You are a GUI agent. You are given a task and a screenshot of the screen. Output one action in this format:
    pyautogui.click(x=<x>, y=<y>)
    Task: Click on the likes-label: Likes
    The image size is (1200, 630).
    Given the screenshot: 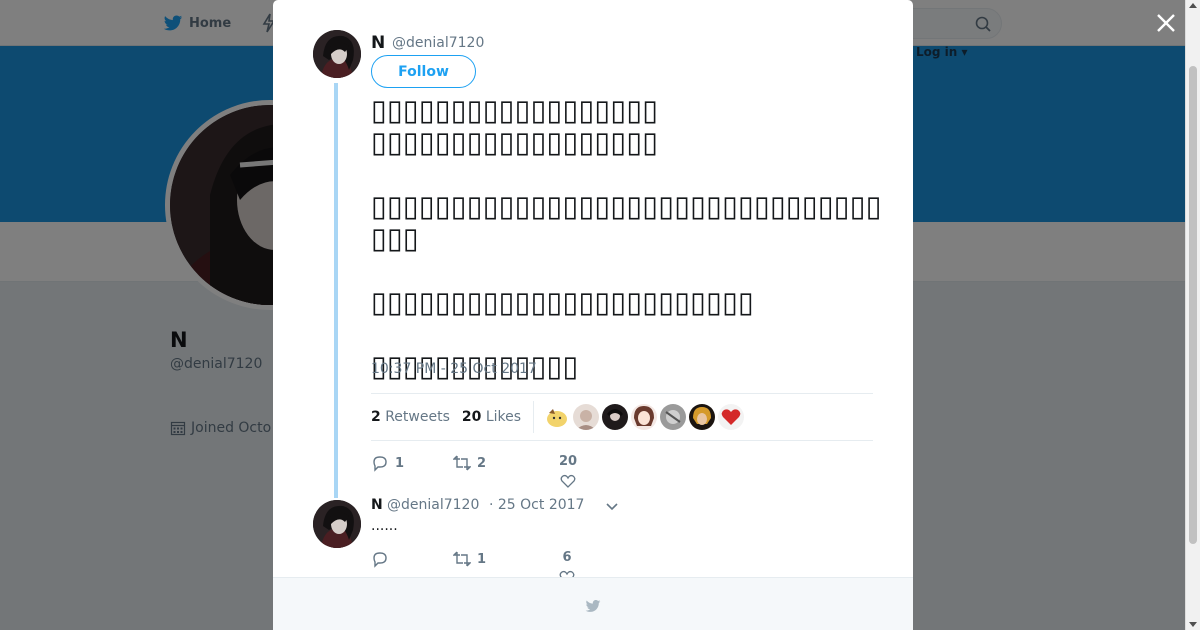 What is the action you would take?
    pyautogui.click(x=503, y=417)
    